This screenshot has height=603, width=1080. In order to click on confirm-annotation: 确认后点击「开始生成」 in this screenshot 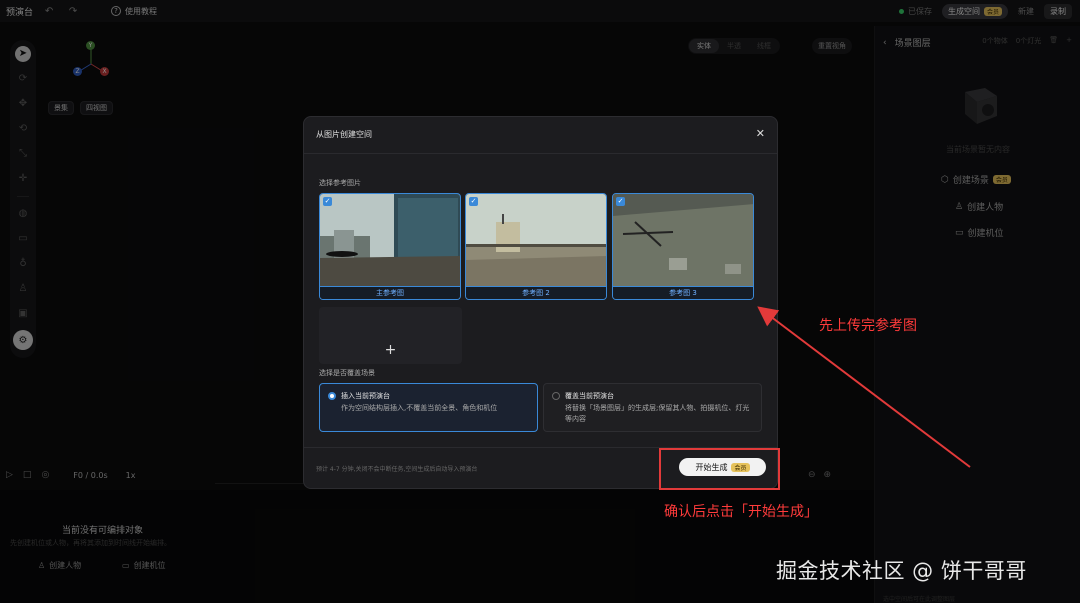, I will do `click(741, 512)`.